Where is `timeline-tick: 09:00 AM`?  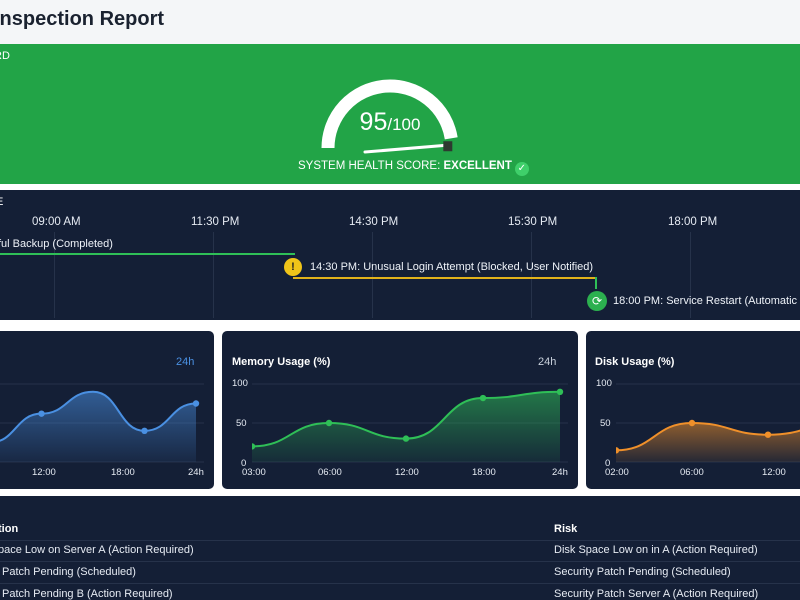 timeline-tick: 09:00 AM is located at coordinates (56, 222).